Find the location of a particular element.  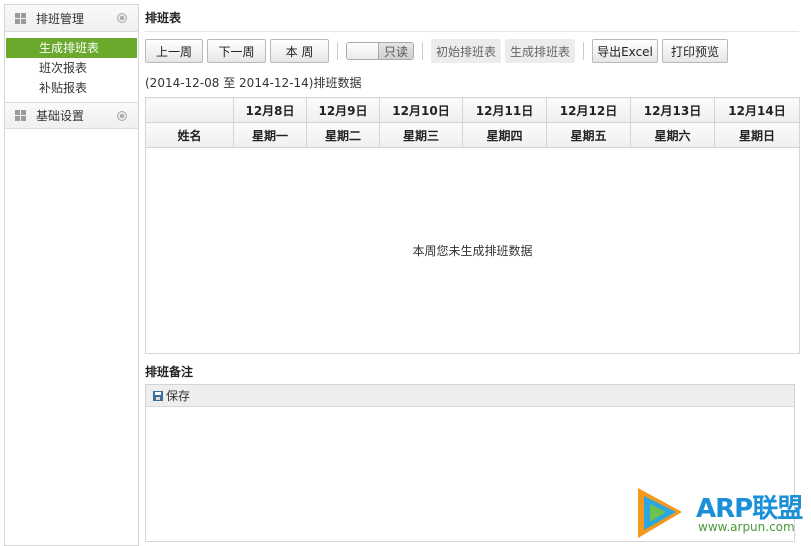

remark-toolbar: 保存 is located at coordinates (470, 396).